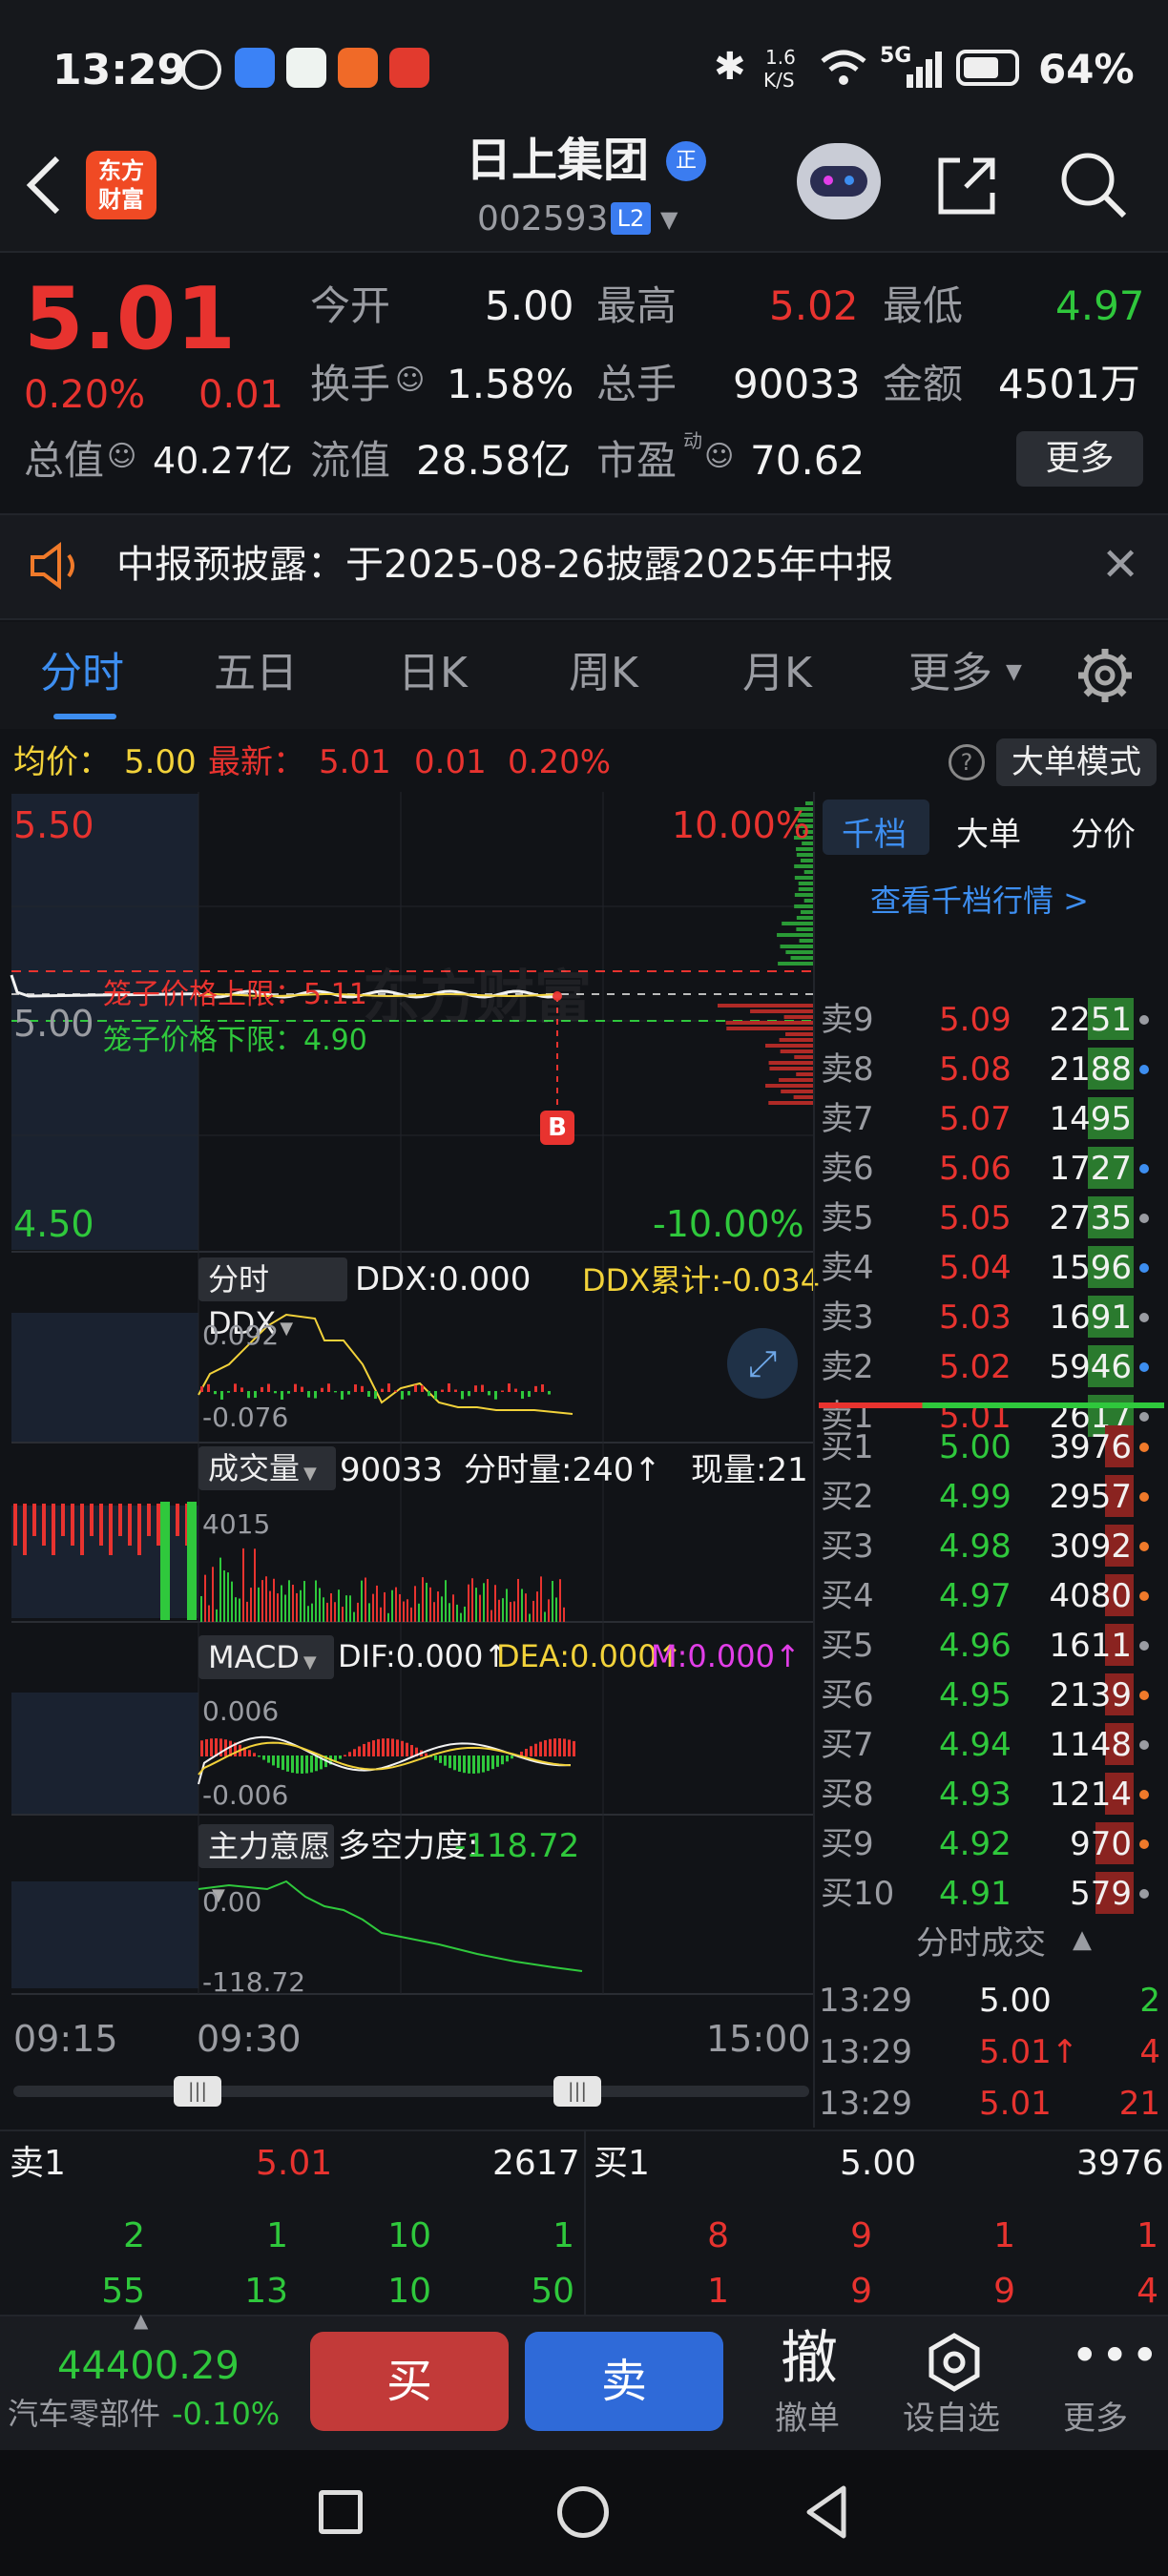 This screenshot has width=1168, height=2576. Describe the element at coordinates (121, 457) in the screenshot. I see `mktcap-info-icon: ☺` at that location.